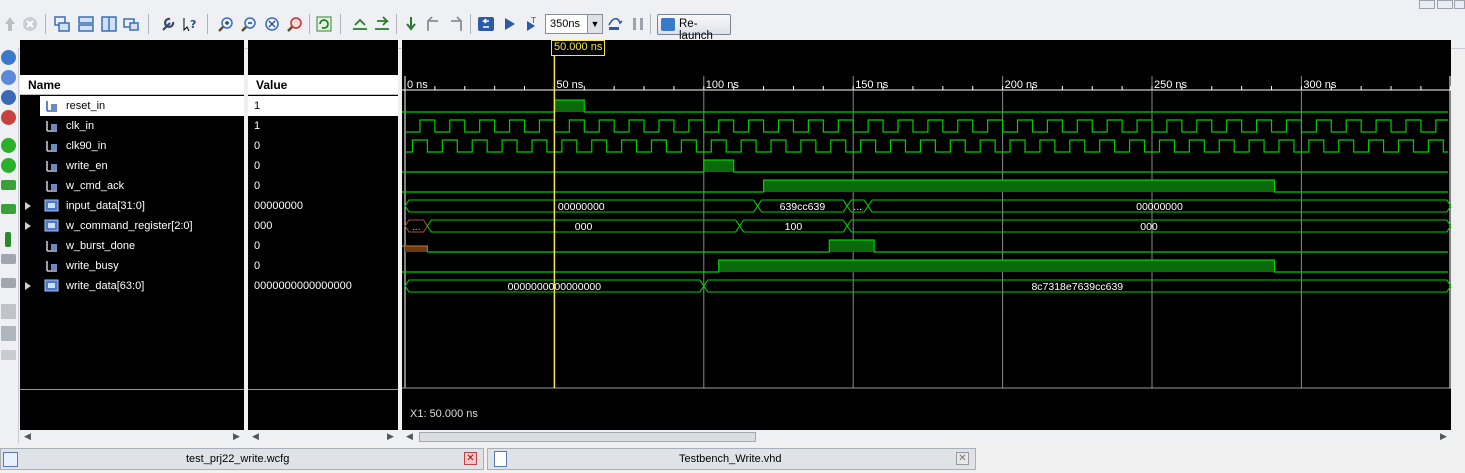  What do you see at coordinates (324, 24) in the screenshot?
I see `refresh-icon` at bounding box center [324, 24].